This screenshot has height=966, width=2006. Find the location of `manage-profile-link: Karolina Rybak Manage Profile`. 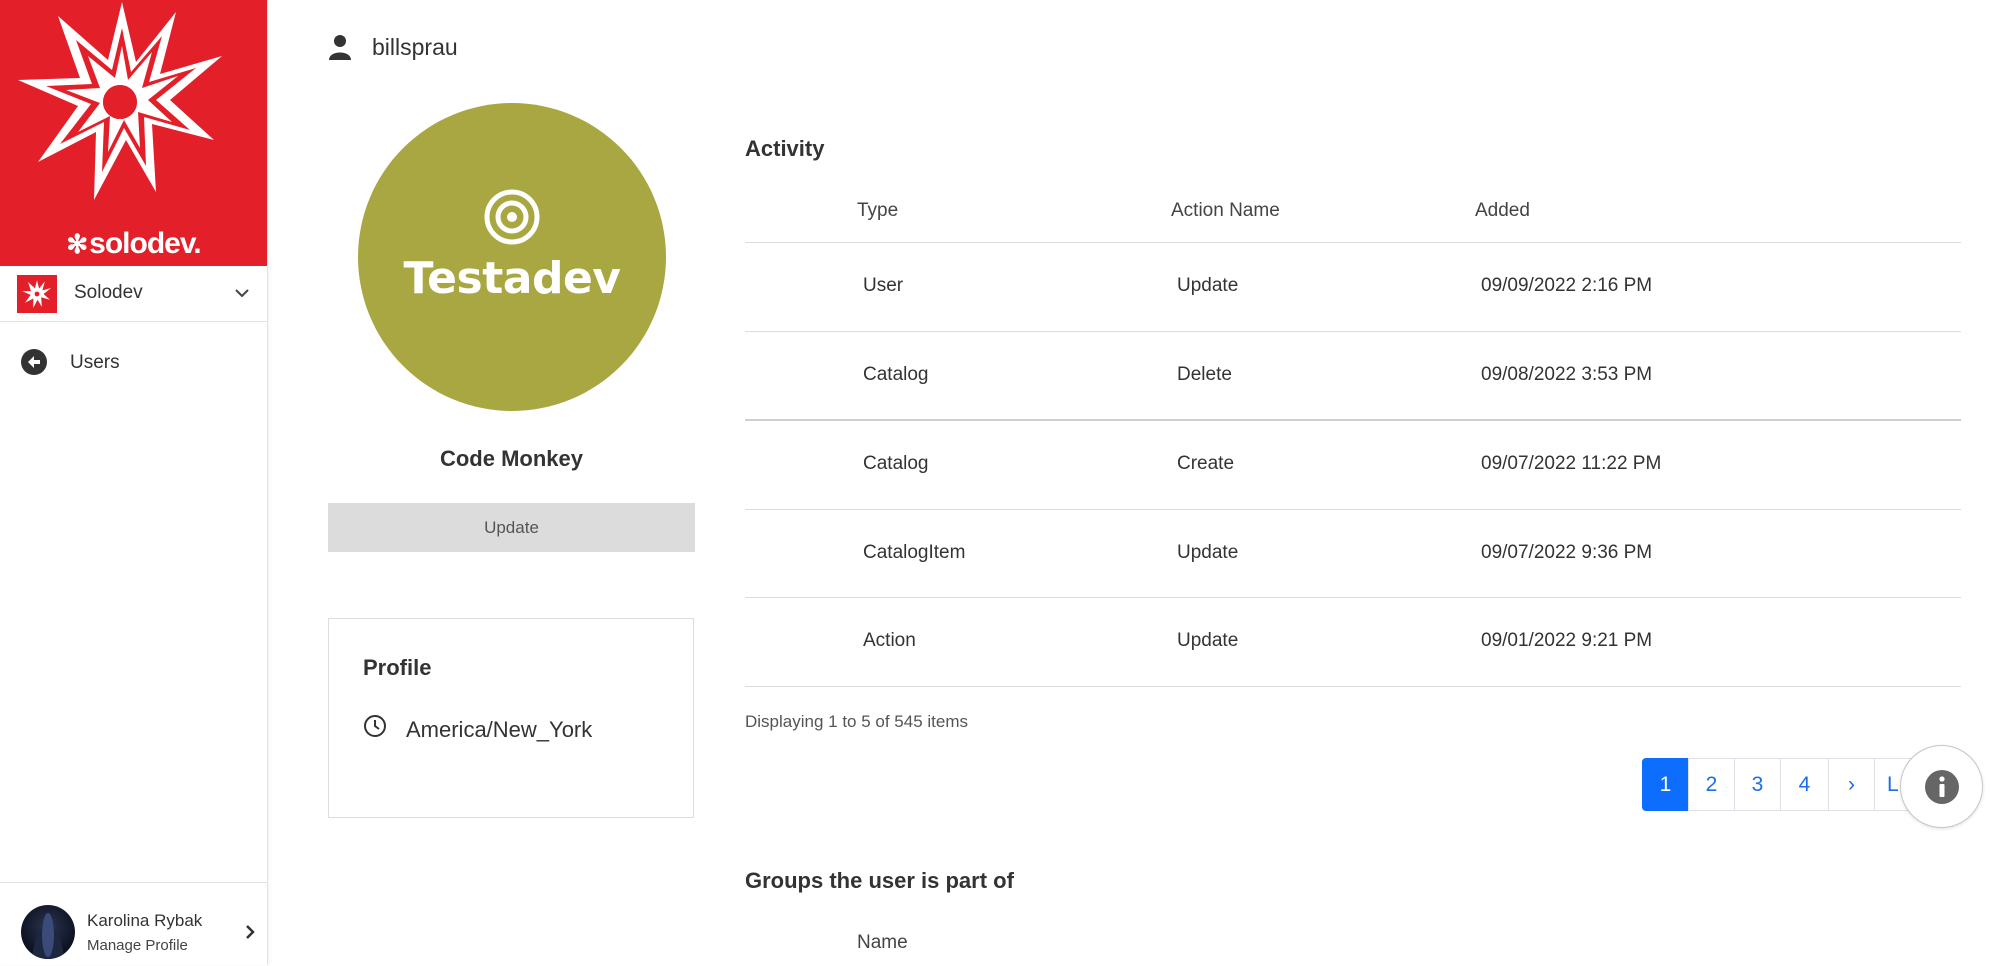

manage-profile-link: Karolina Rybak Manage Profile is located at coordinates (133, 924).